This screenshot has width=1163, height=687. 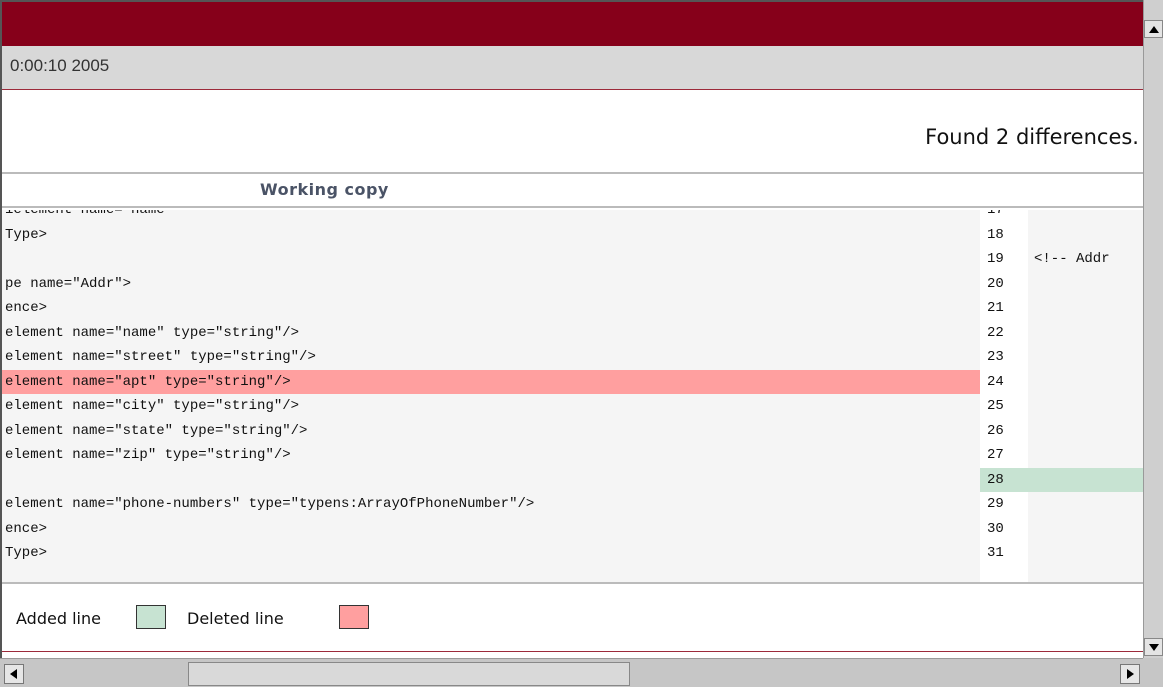 I want to click on diff-row: element name="zip" type="string"/> 27, so click(x=573, y=455).